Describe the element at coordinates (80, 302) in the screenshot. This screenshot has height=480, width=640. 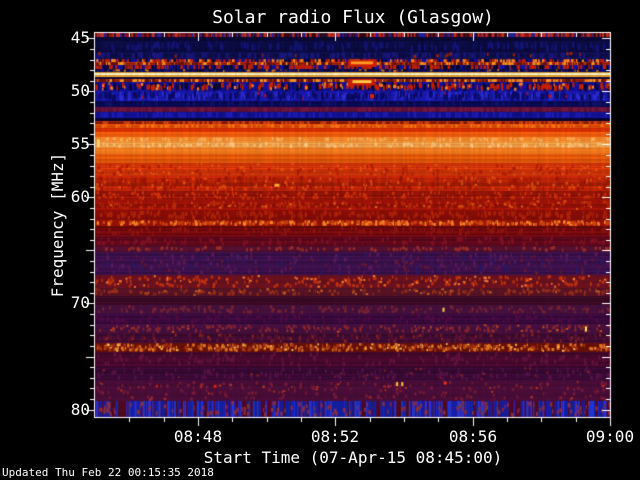
I see `y-tick-label: 70` at that location.